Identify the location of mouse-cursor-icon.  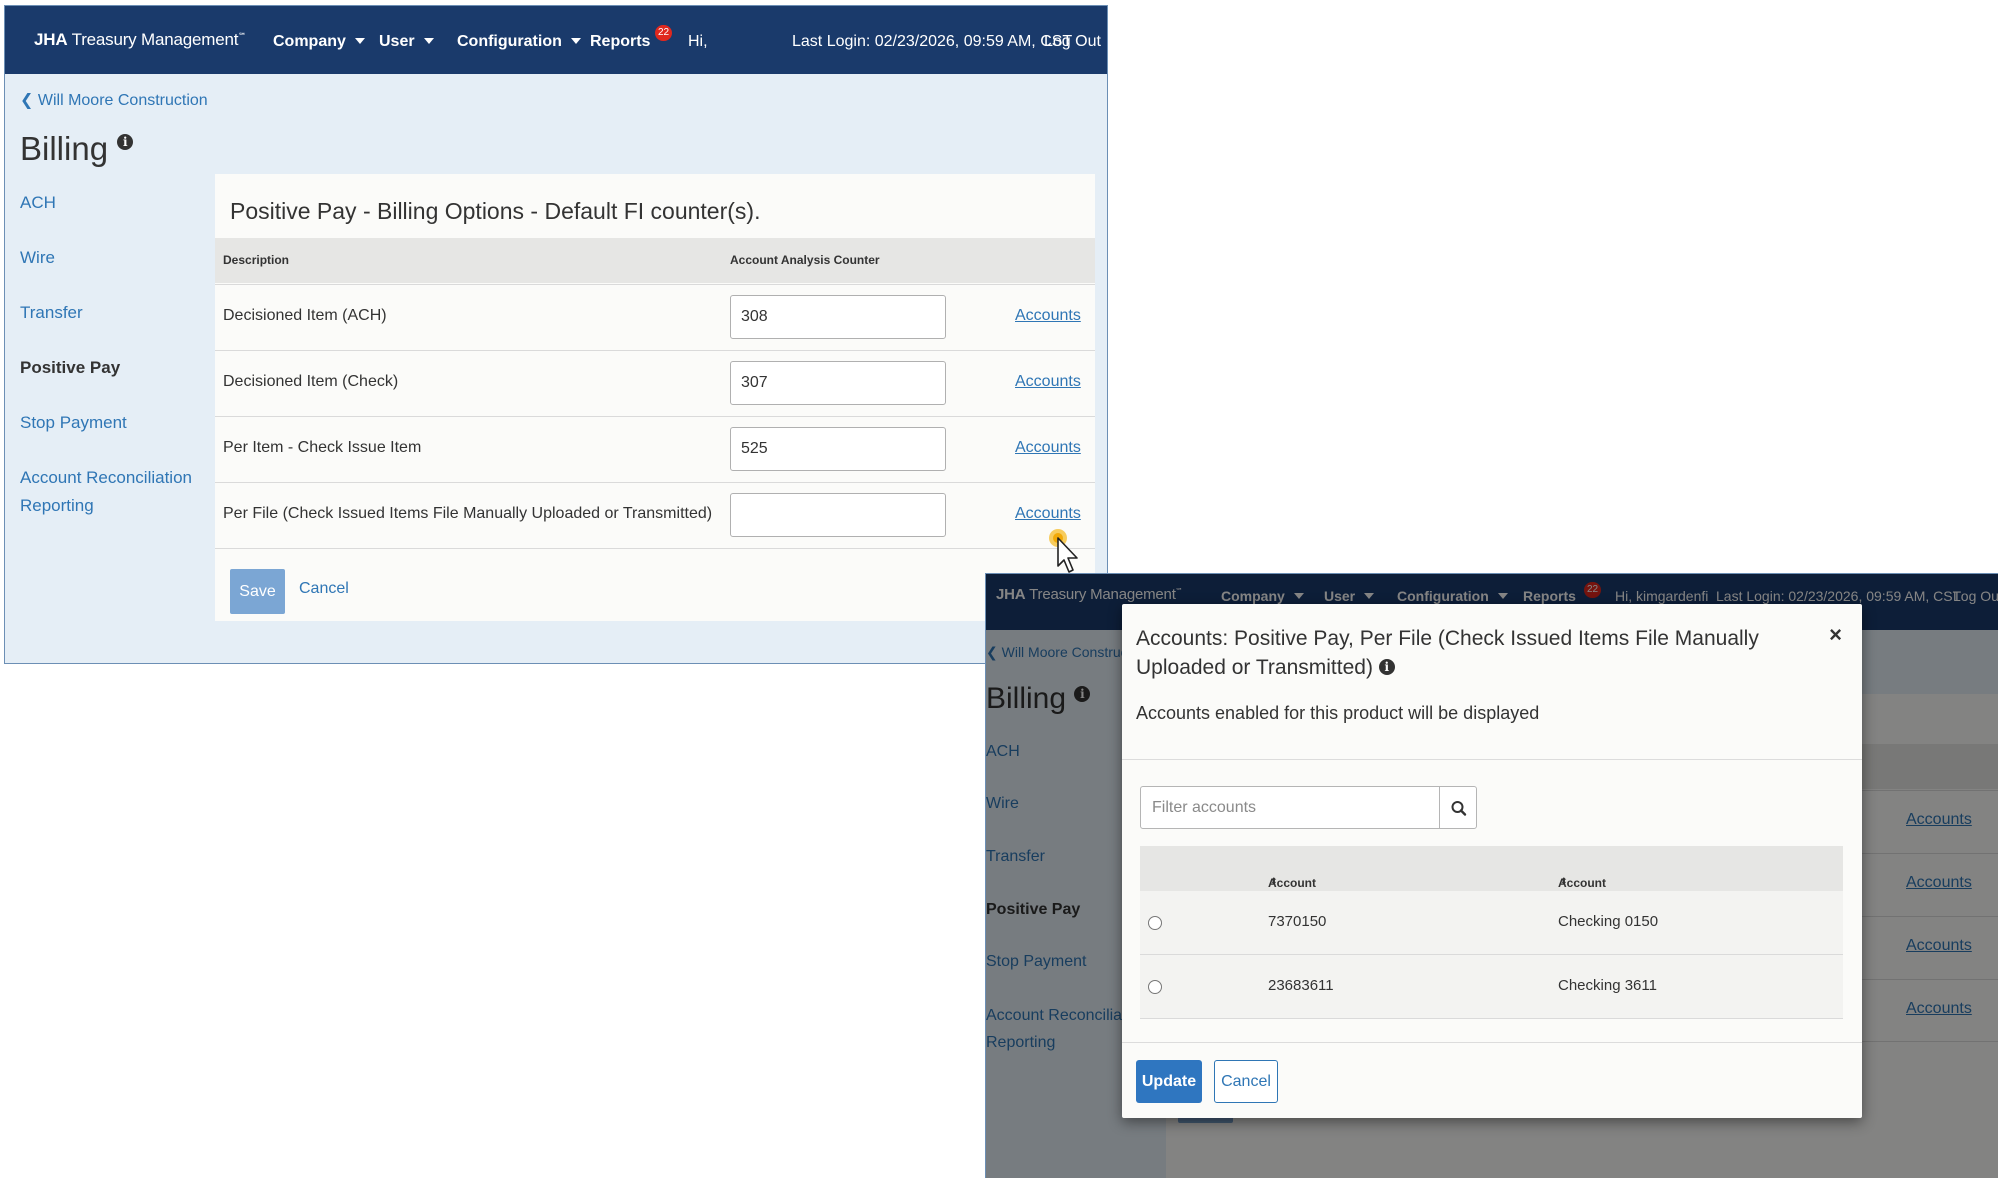
(1063, 551).